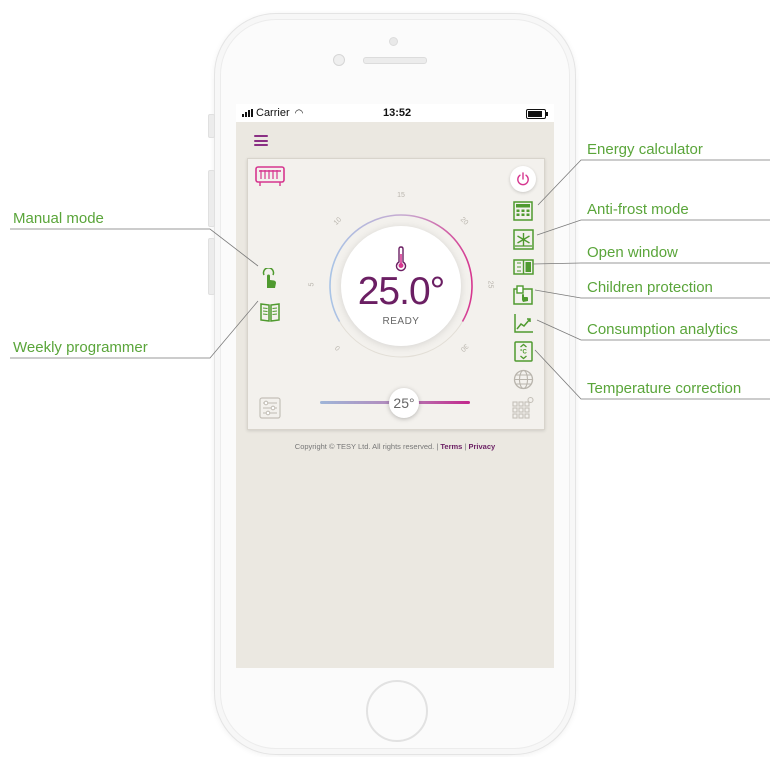 This screenshot has height=757, width=770. Describe the element at coordinates (80, 347) in the screenshot. I see `callout-weekly-programmer: Weekly programmer` at that location.